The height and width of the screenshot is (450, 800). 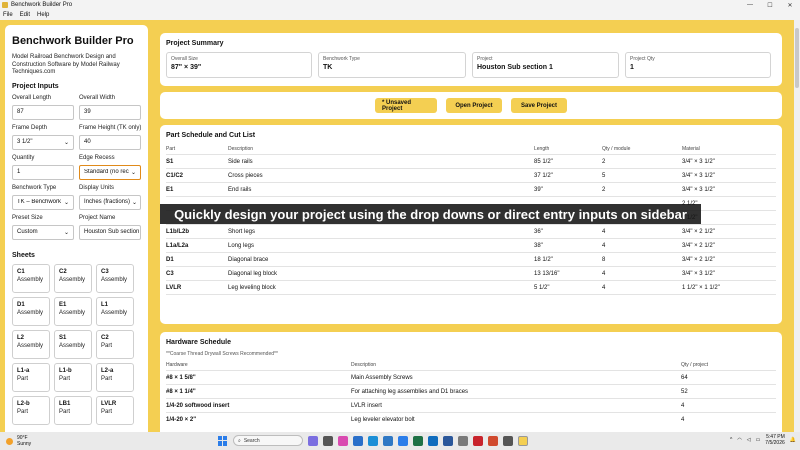 I want to click on paint-icon, so click(x=388, y=440).